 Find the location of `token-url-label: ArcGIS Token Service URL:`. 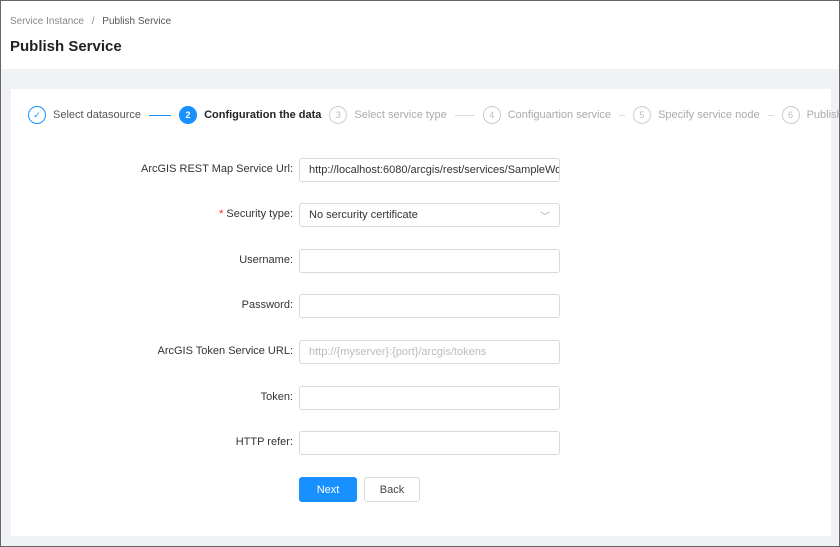

token-url-label: ArcGIS Token Service URL: is located at coordinates (225, 351).